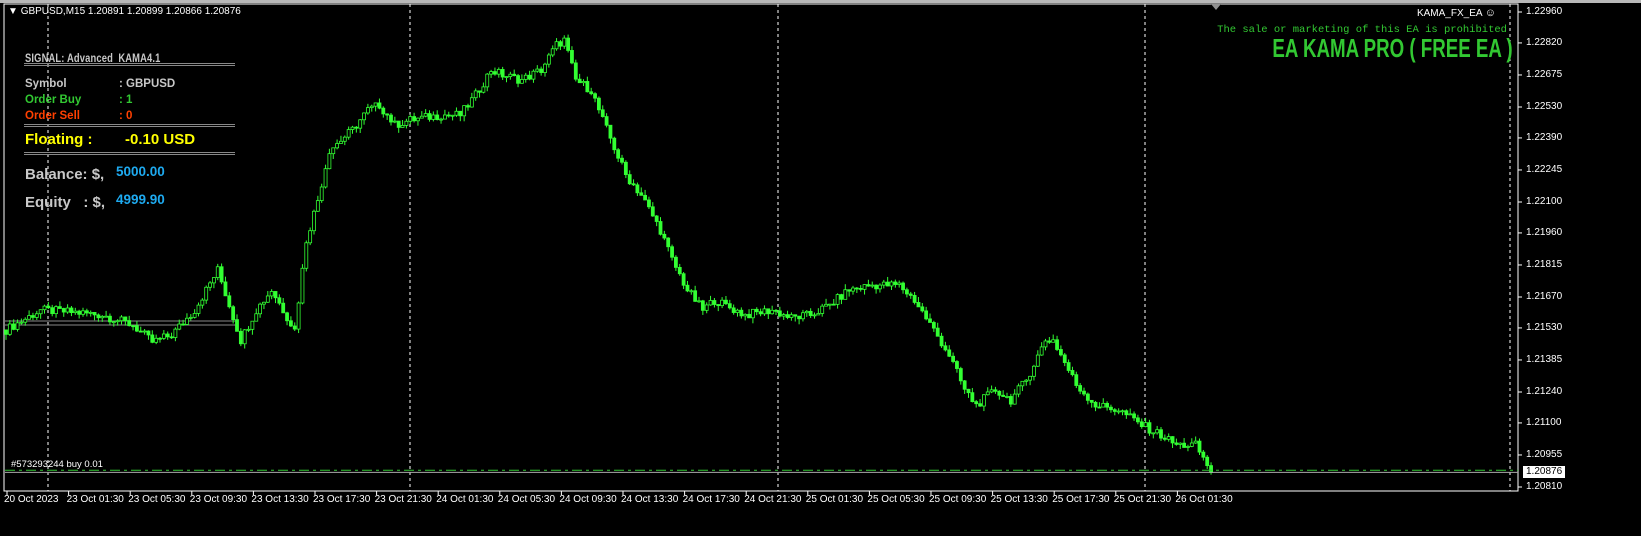 The width and height of the screenshot is (1641, 536). What do you see at coordinates (160, 139) in the screenshot?
I see `floating-value: -0.10 USD` at bounding box center [160, 139].